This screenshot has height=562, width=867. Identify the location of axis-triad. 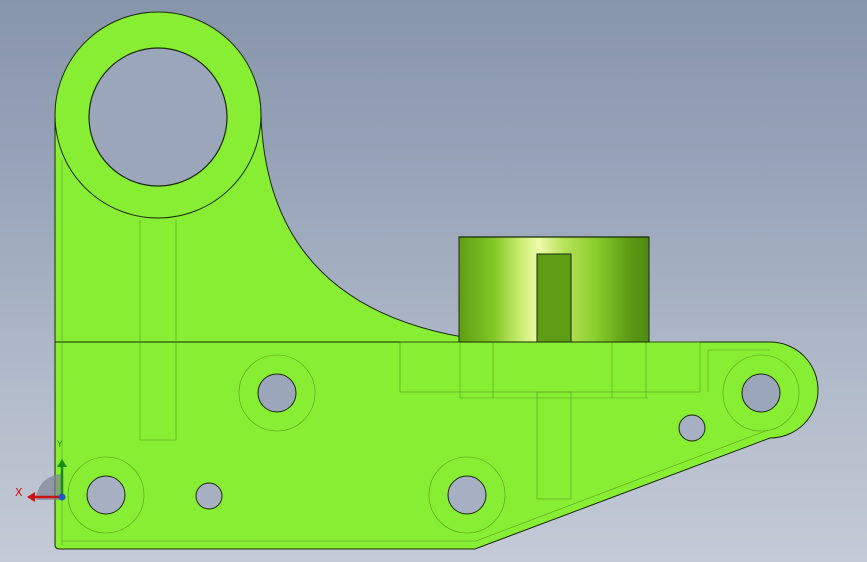
(47, 480).